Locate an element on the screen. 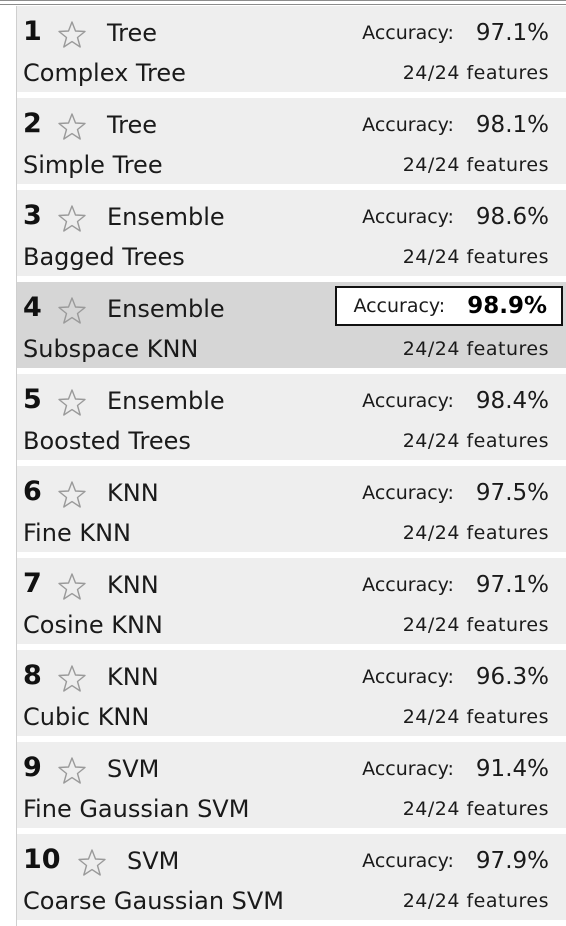 The width and height of the screenshot is (566, 926). model-rank: 7 is located at coordinates (32, 583).